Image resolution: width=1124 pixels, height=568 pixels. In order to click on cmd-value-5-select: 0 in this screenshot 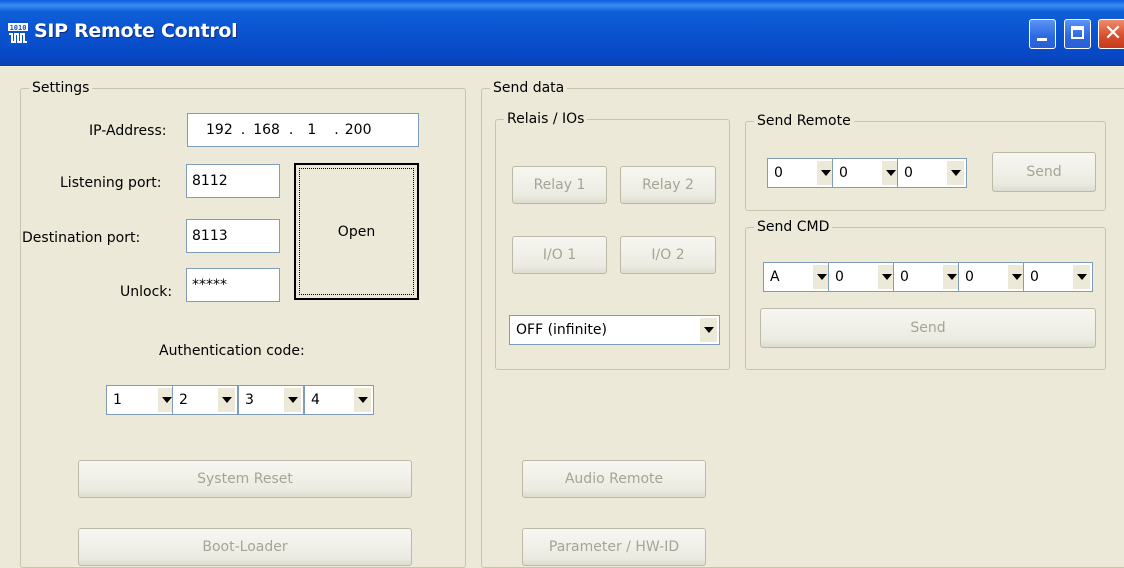, I will do `click(1058, 277)`.